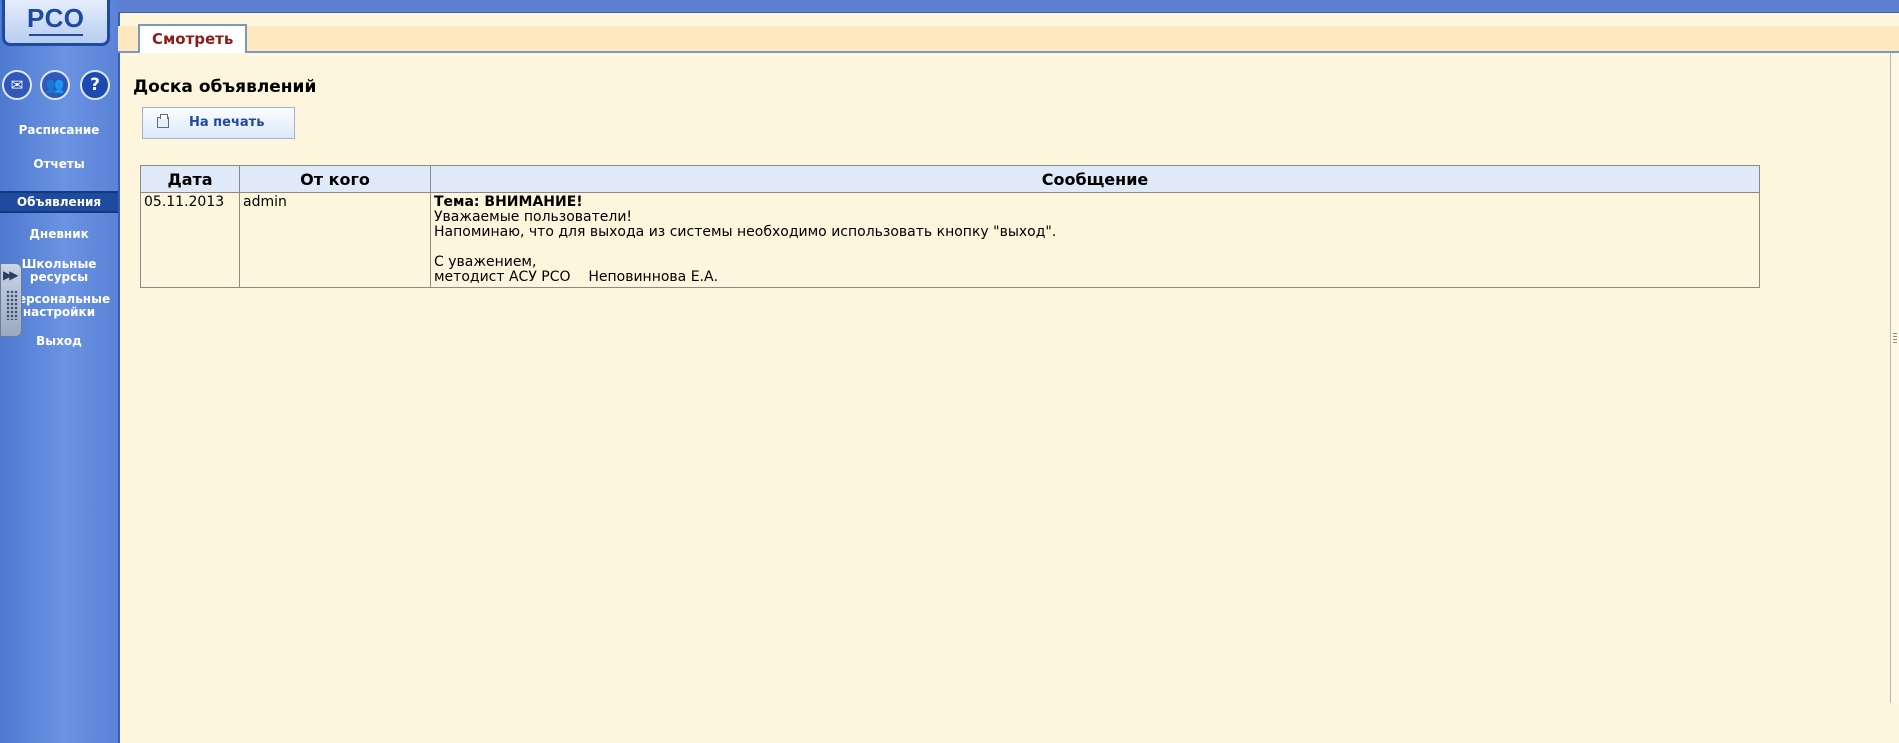  Describe the element at coordinates (1095, 179) in the screenshot. I see `column-header-message: Сообщение` at that location.